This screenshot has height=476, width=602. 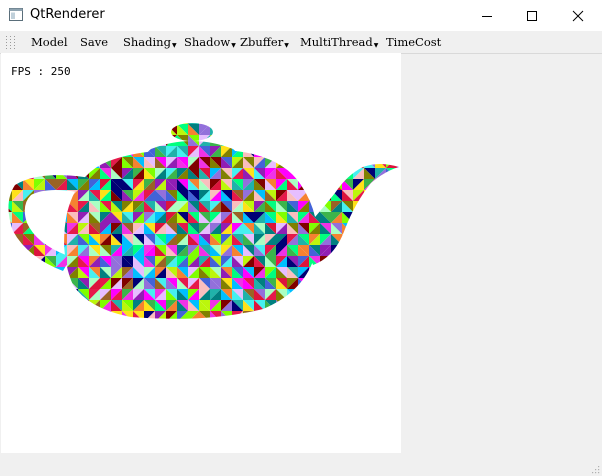 What do you see at coordinates (532, 15) in the screenshot?
I see `maximize-button` at bounding box center [532, 15].